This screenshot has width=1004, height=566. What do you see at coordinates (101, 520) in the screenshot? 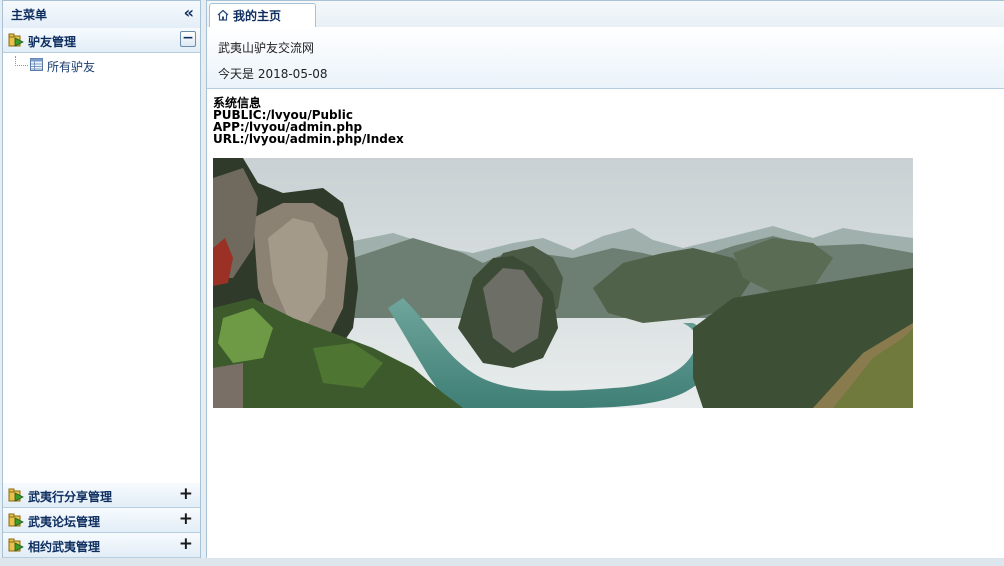
I see `accordion-header-forum: 武夷论坛管理 +` at bounding box center [101, 520].